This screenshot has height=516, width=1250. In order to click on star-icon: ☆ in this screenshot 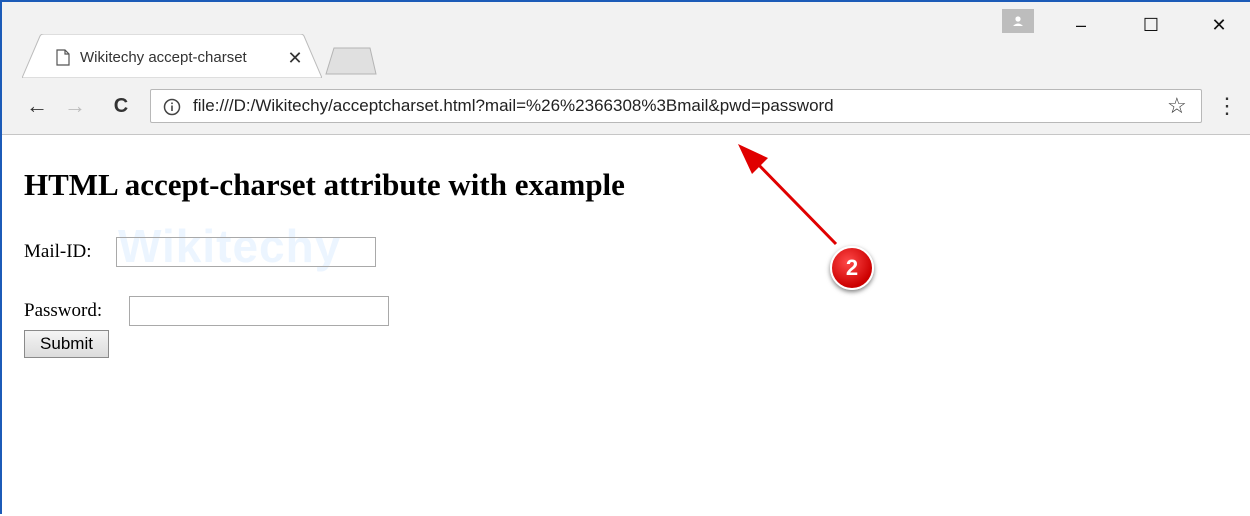, I will do `click(1177, 106)`.